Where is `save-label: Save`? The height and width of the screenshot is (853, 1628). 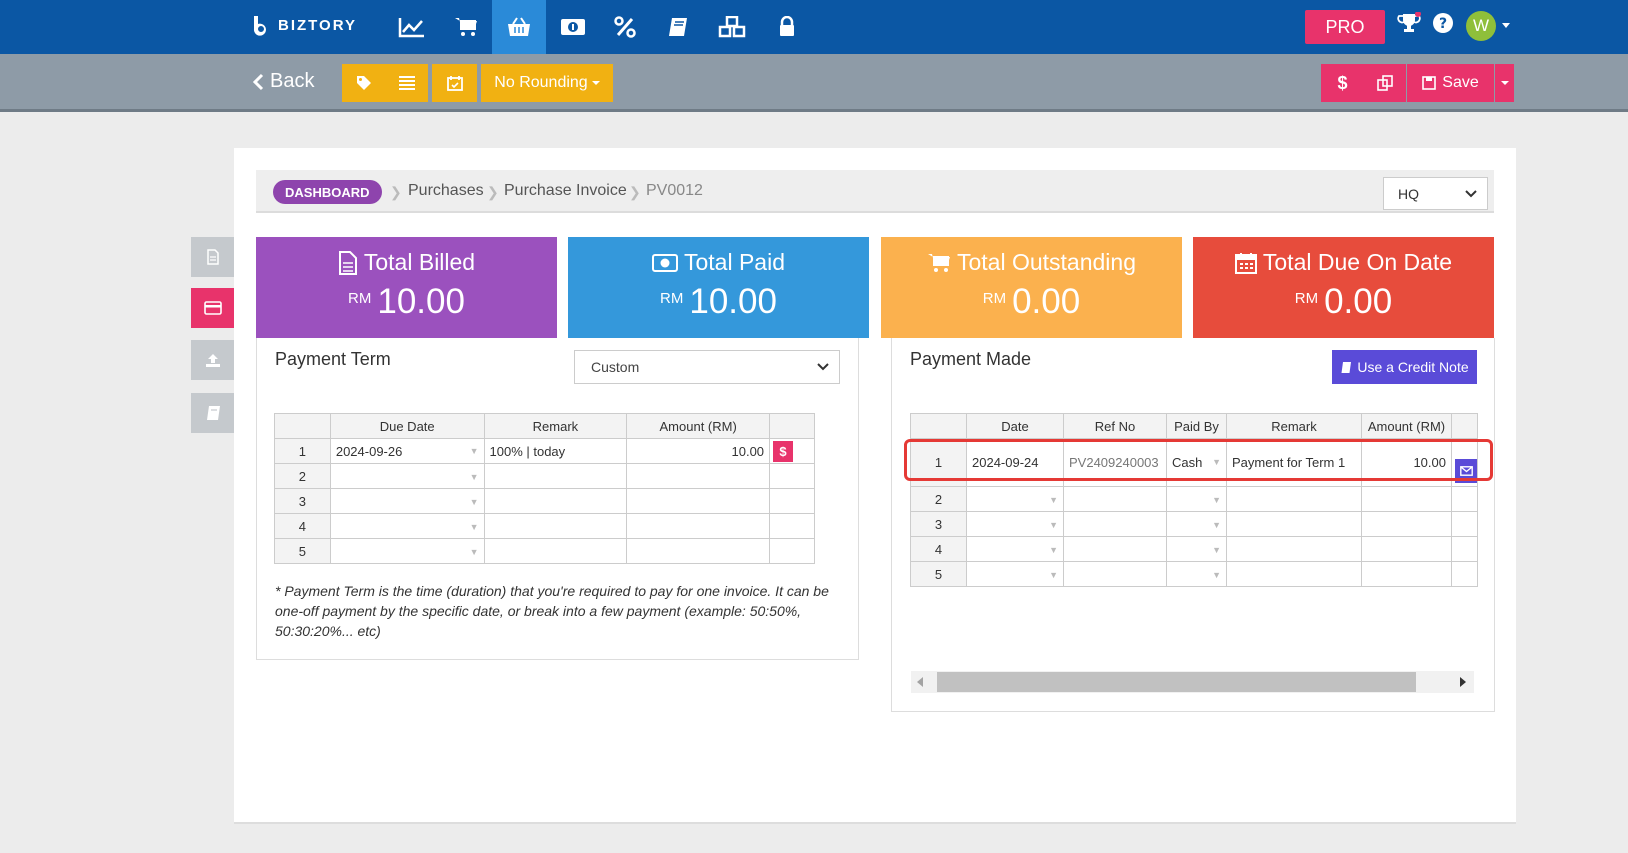 save-label: Save is located at coordinates (1460, 82).